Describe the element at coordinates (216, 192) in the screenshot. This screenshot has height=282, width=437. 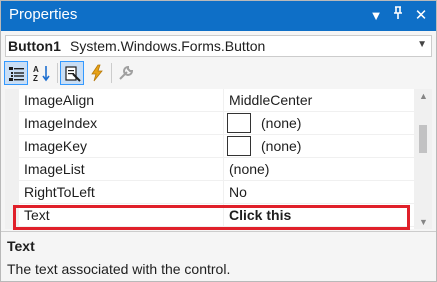
I see `property-row-righttoleft: RightToLeft No` at that location.